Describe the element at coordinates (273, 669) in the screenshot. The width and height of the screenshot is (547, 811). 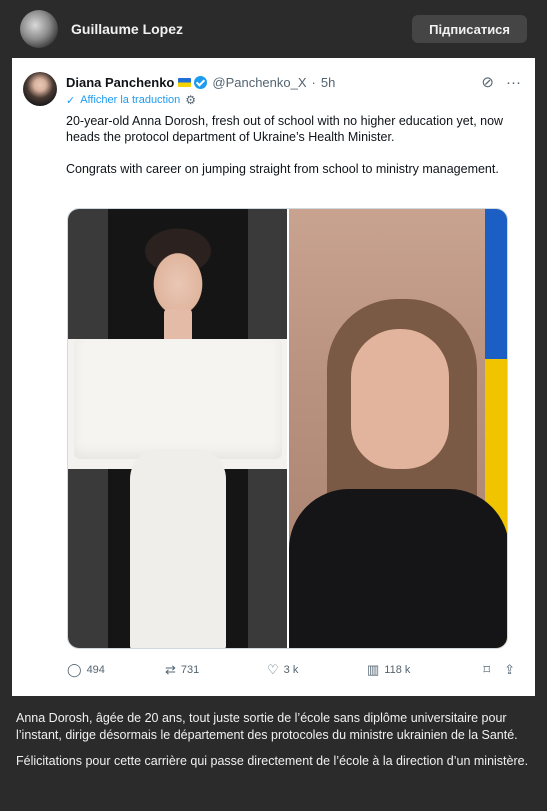
I see `heart-icon: ♡` at that location.